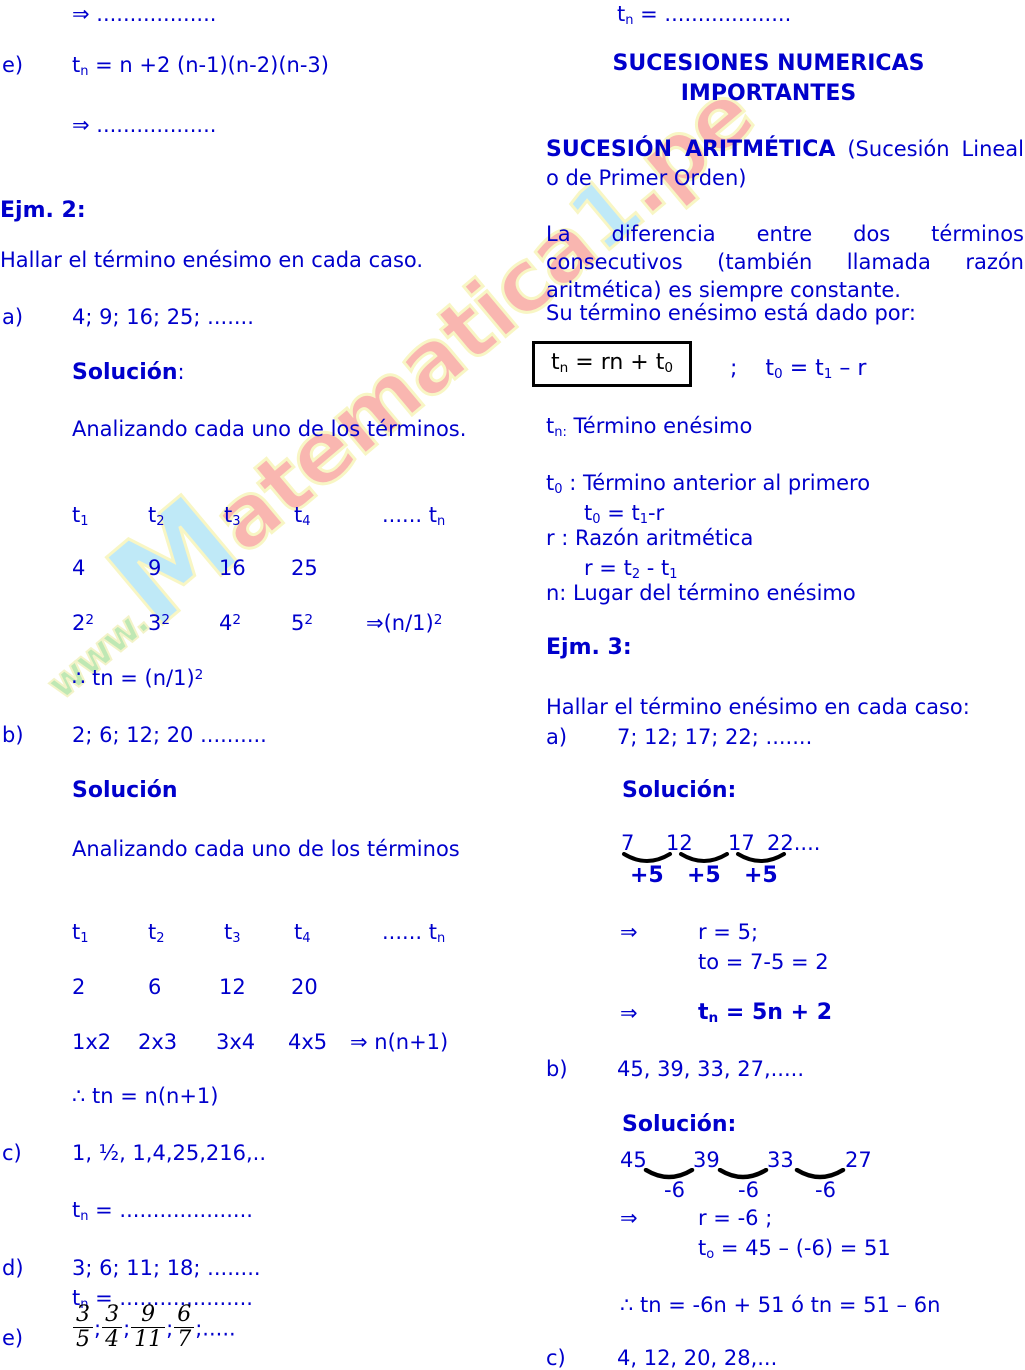 The image size is (1025, 1370). What do you see at coordinates (236, 521) in the screenshot?
I see `sub-3: 3` at bounding box center [236, 521].